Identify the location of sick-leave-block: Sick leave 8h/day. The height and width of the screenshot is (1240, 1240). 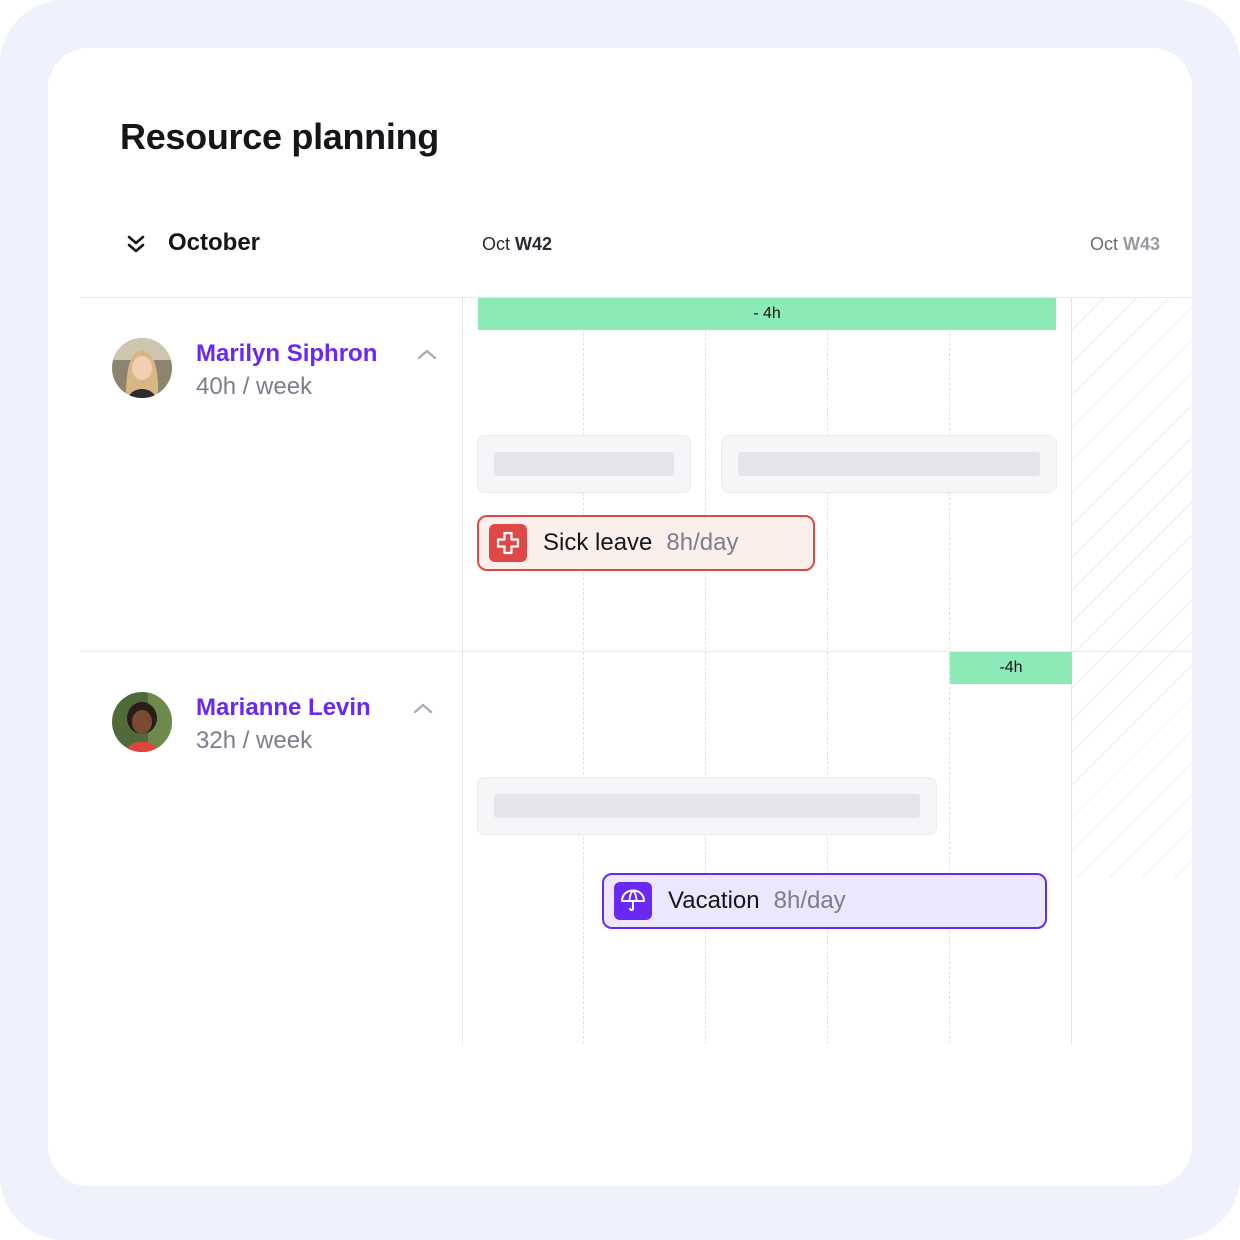
(646, 543).